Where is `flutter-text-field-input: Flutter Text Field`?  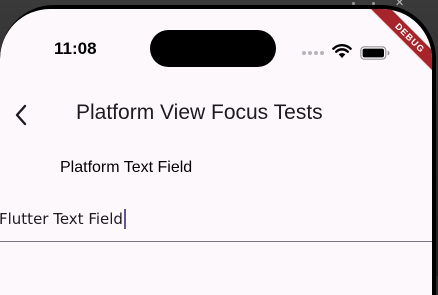 flutter-text-field-input: Flutter Text Field is located at coordinates (63, 219).